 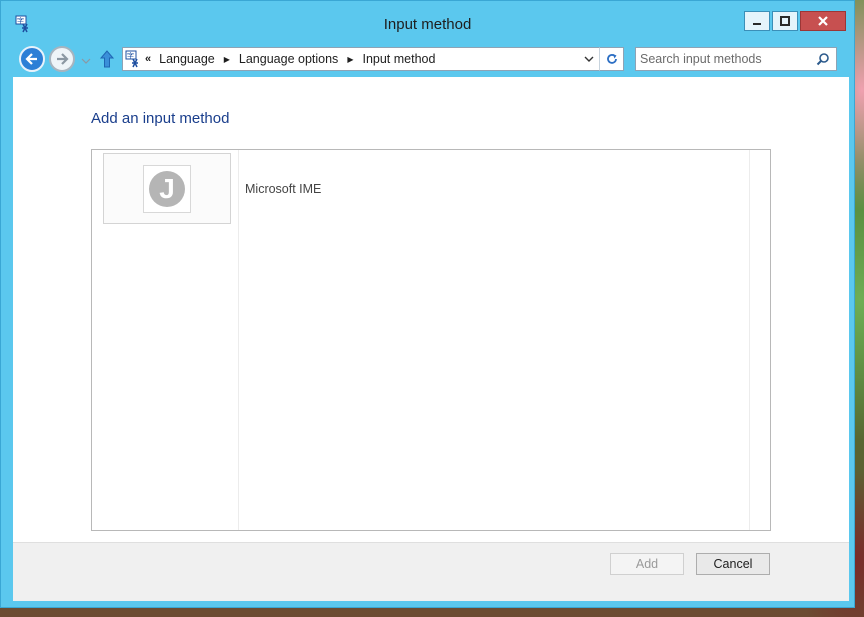 I want to click on list-item-label: Microsoft IME, so click(x=283, y=189).